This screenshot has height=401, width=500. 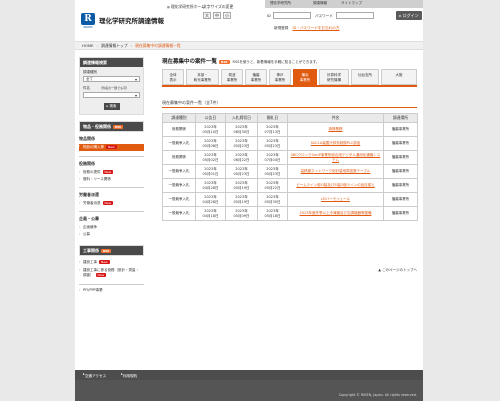 I want to click on cell-deadline: 2023年 05月23日, so click(x=241, y=171).